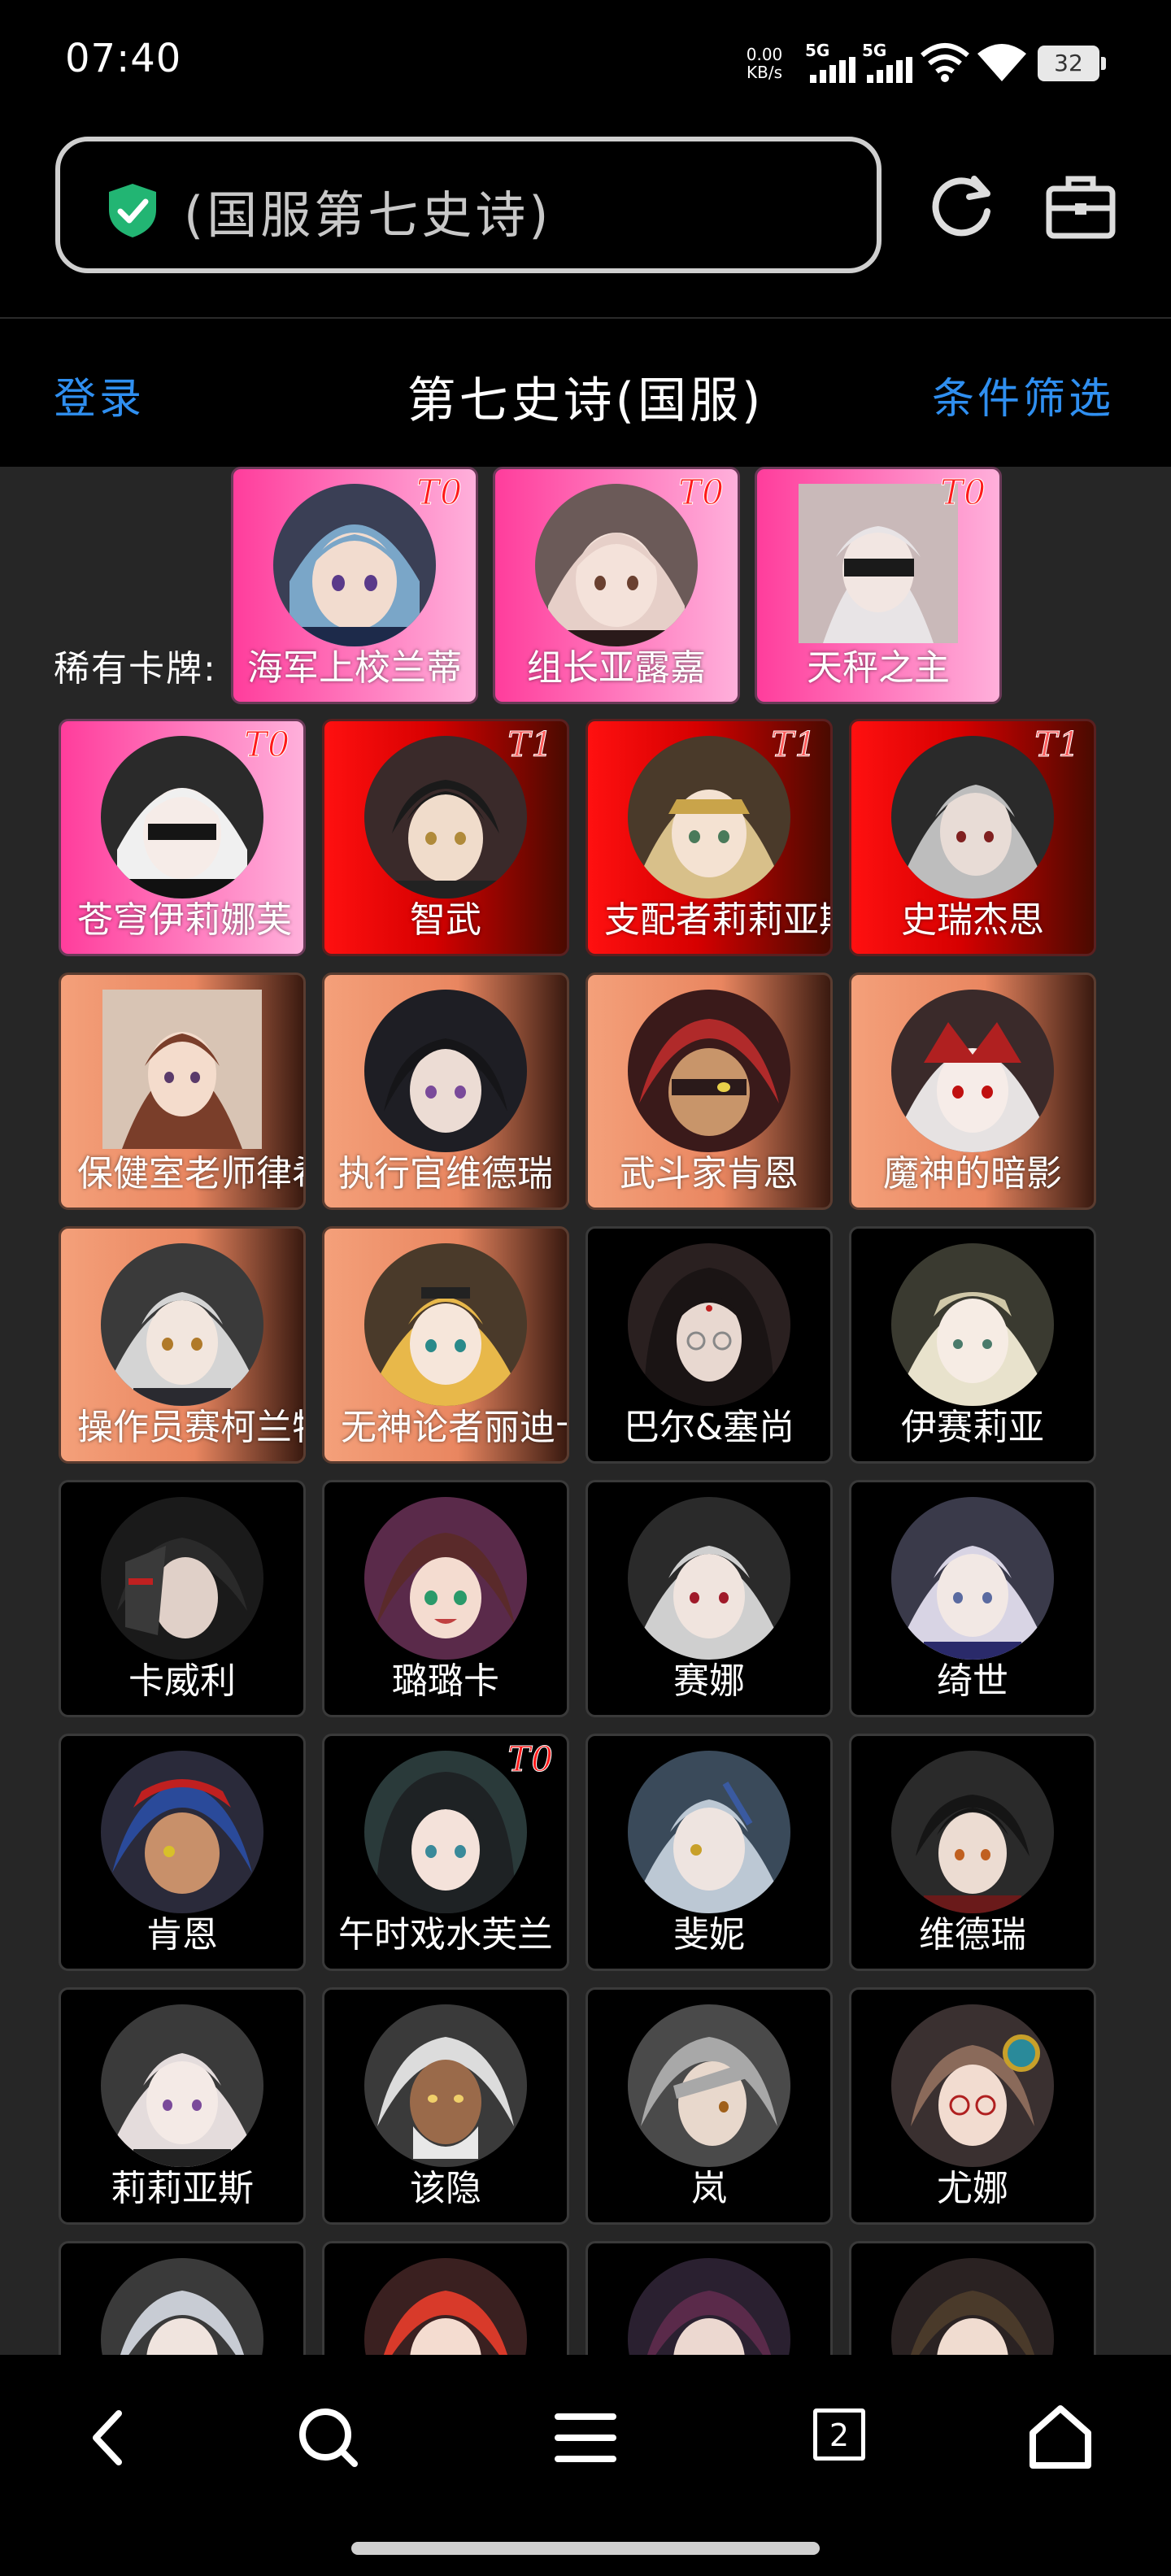 Image resolution: width=1171 pixels, height=2576 pixels. I want to click on hero-card: T1 智武, so click(445, 837).